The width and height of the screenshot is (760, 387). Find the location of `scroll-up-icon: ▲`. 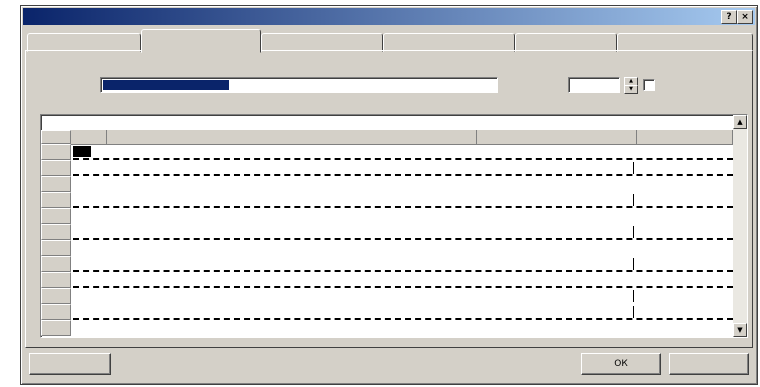

scroll-up-icon: ▲ is located at coordinates (740, 122).